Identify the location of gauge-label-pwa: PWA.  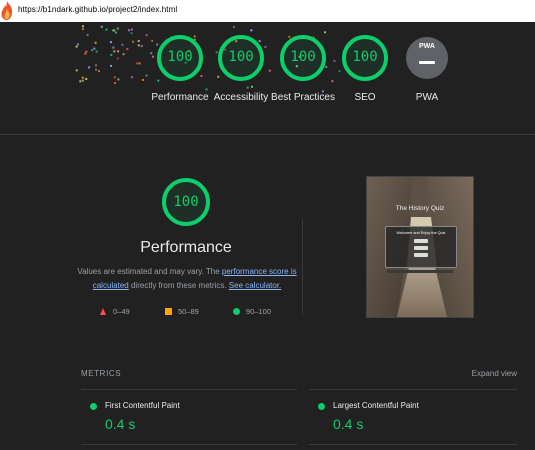
(427, 97).